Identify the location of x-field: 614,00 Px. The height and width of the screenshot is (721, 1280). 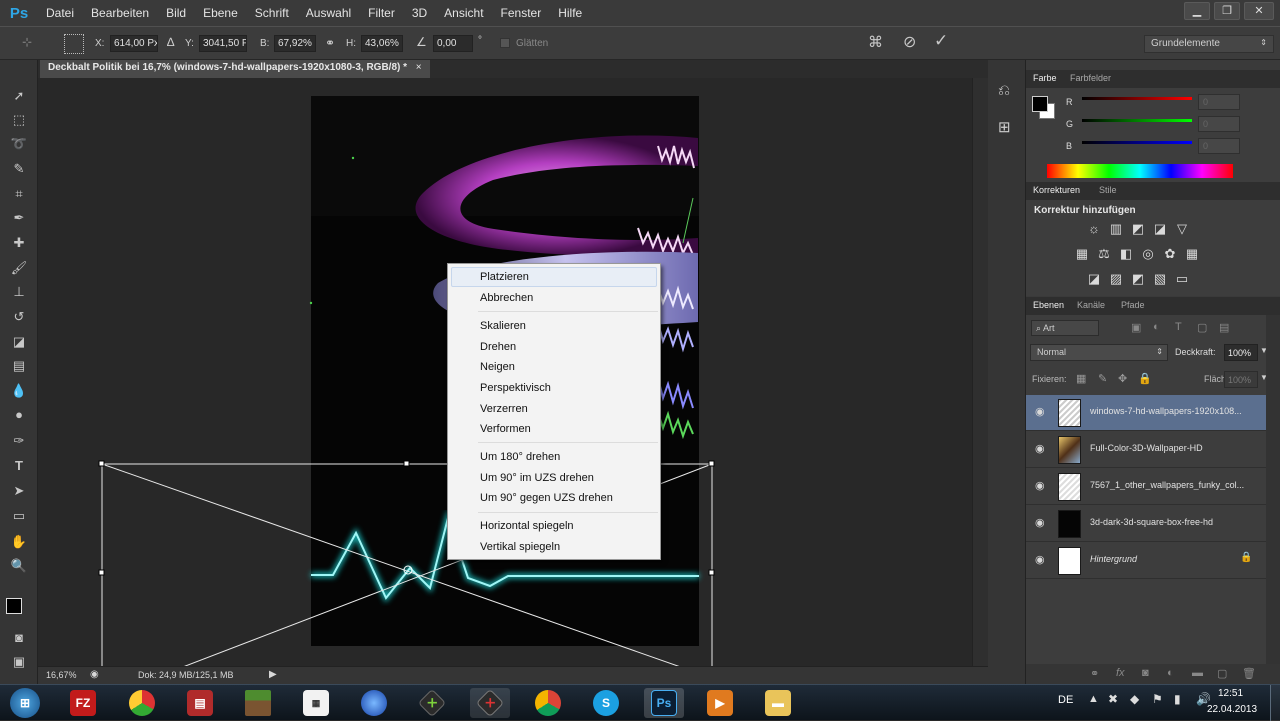
(134, 43).